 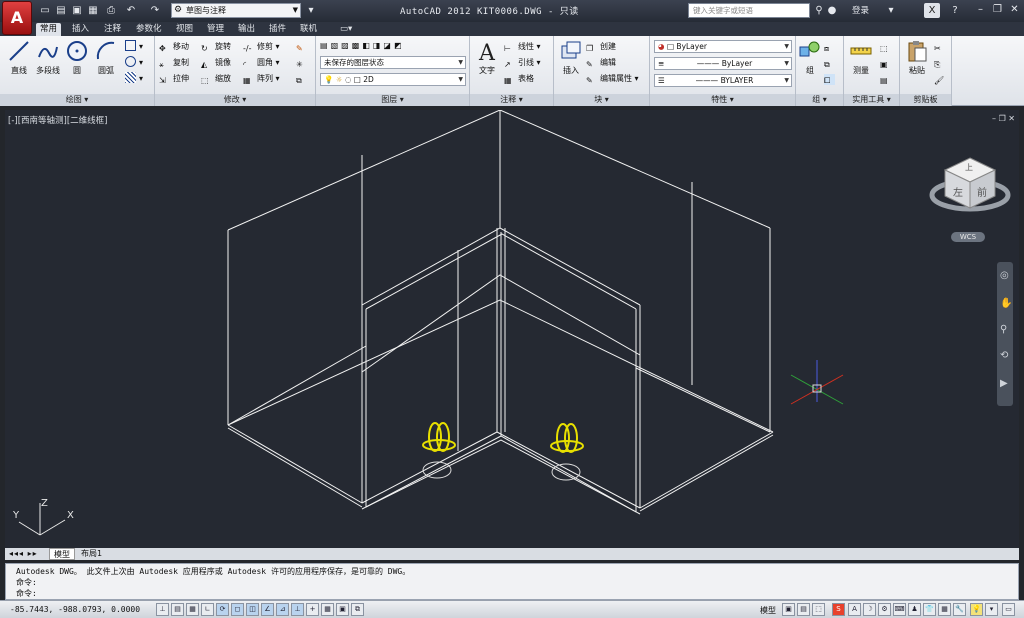 What do you see at coordinates (723, 80) in the screenshot?
I see `lineweight-dropdown: ☰ ——— BYLAYER ▼` at bounding box center [723, 80].